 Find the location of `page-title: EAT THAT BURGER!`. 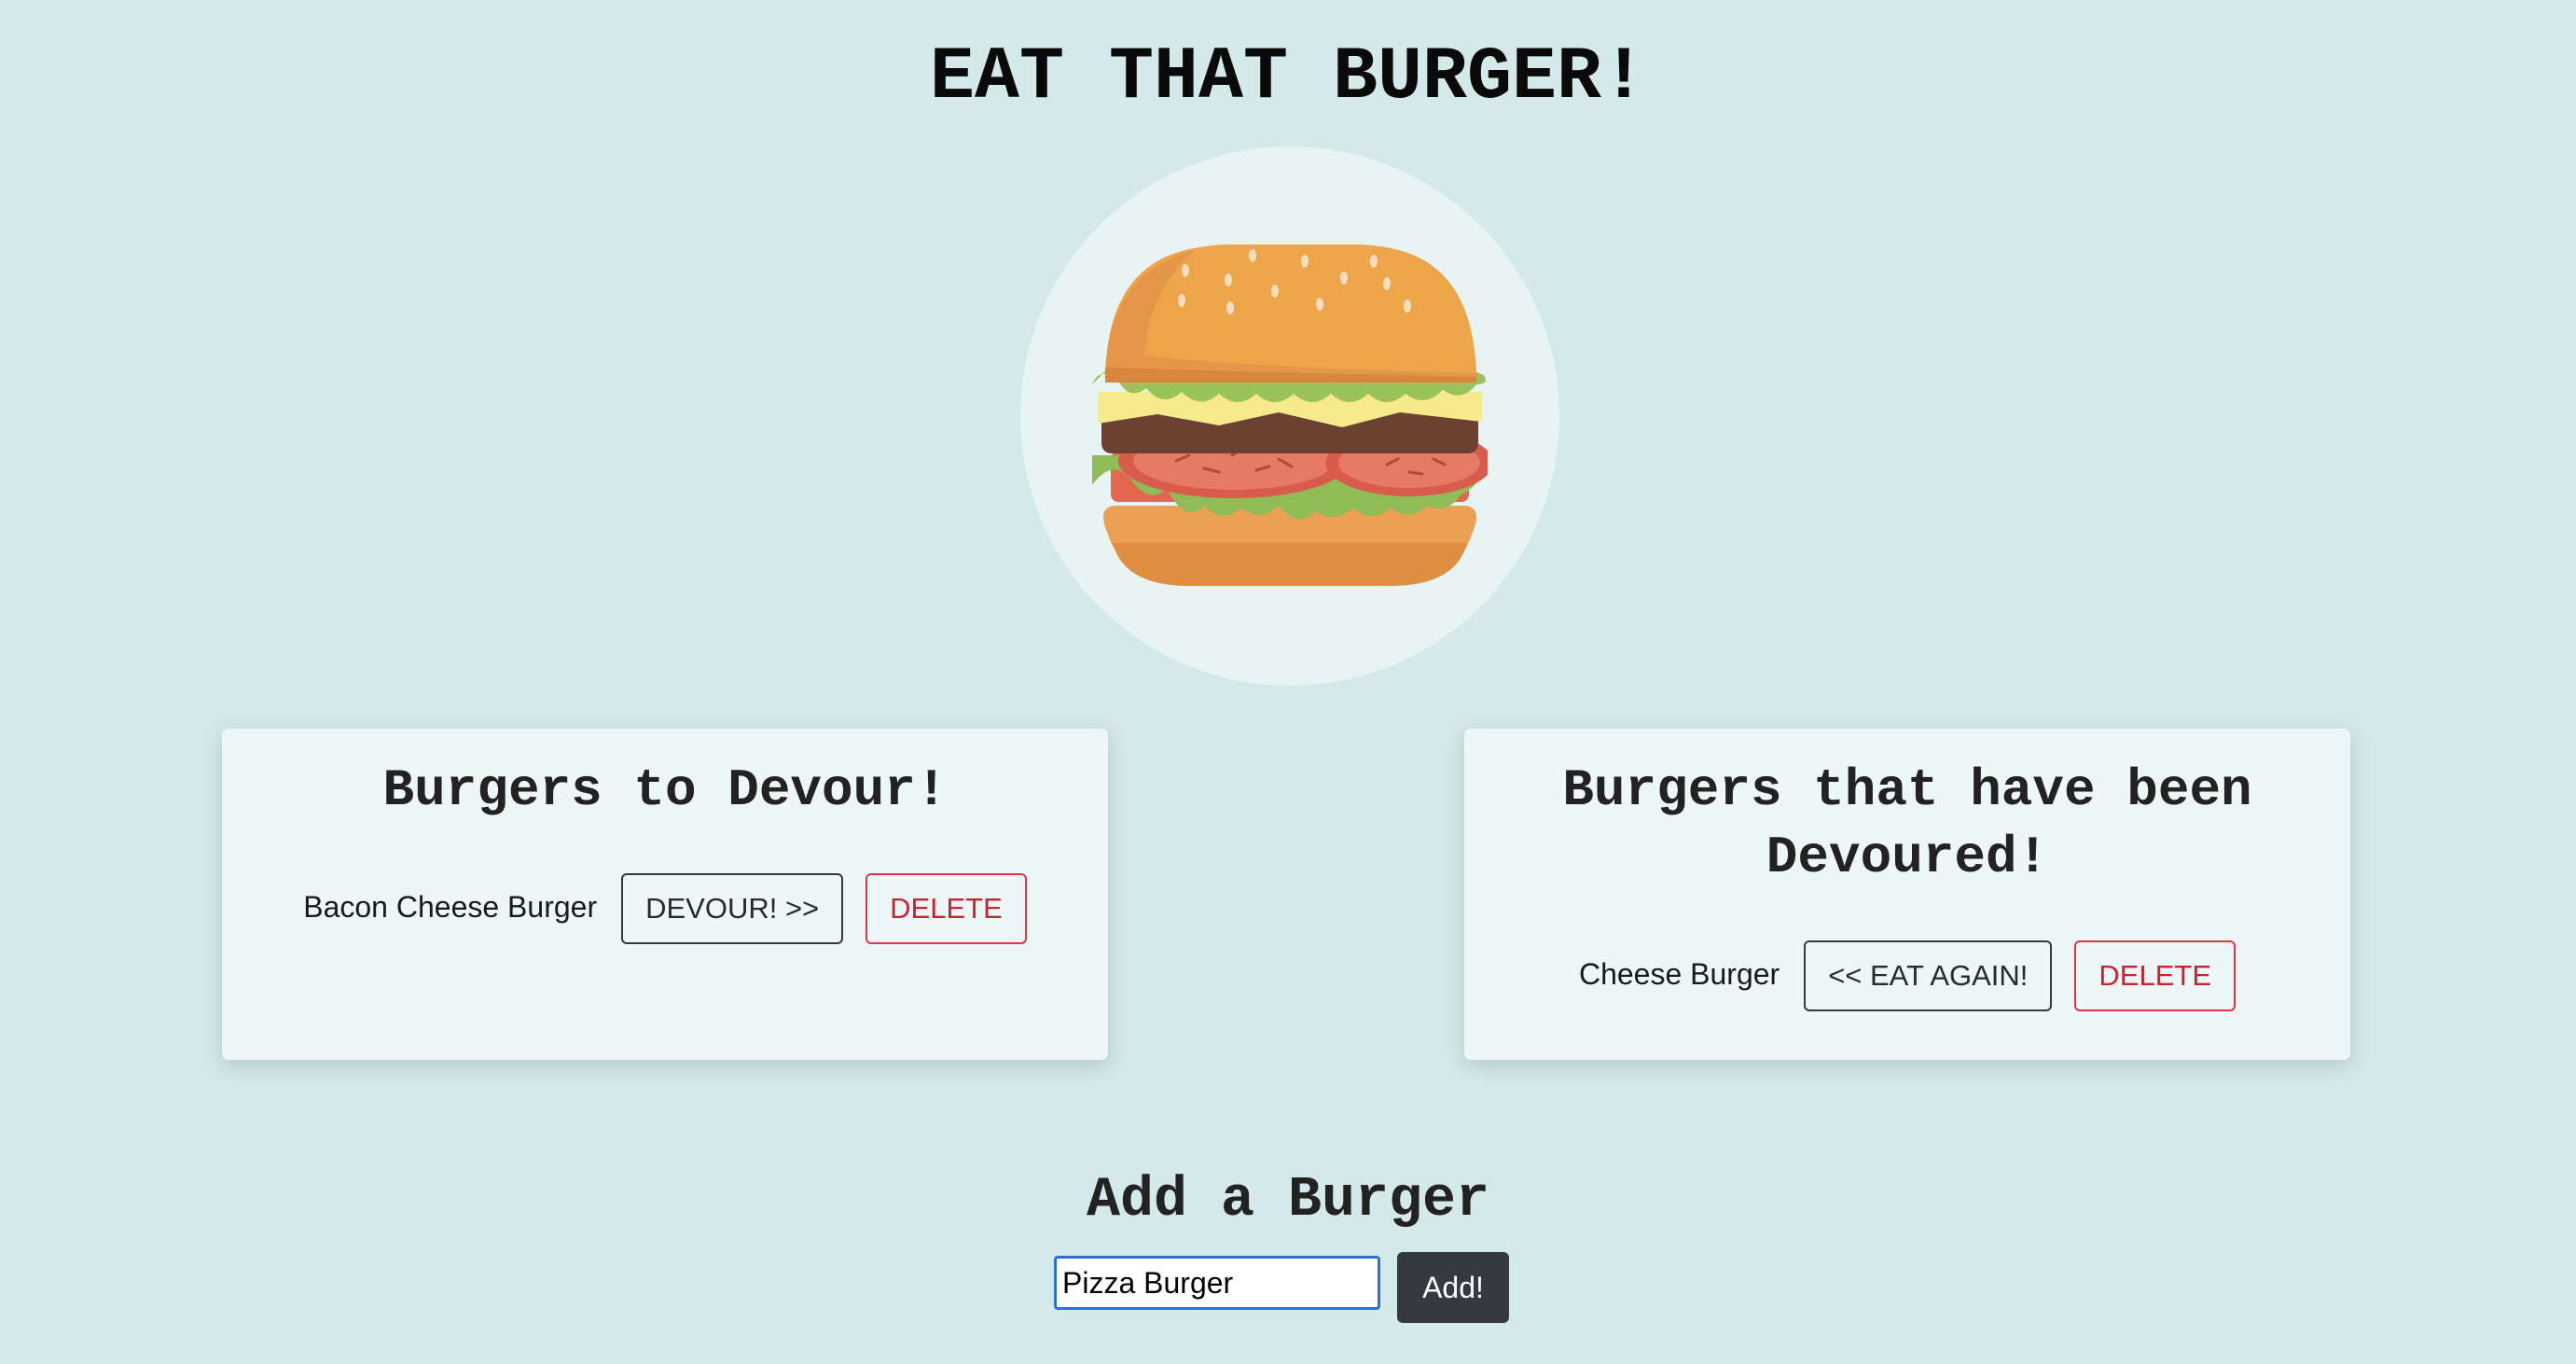

page-title: EAT THAT BURGER! is located at coordinates (1288, 77).